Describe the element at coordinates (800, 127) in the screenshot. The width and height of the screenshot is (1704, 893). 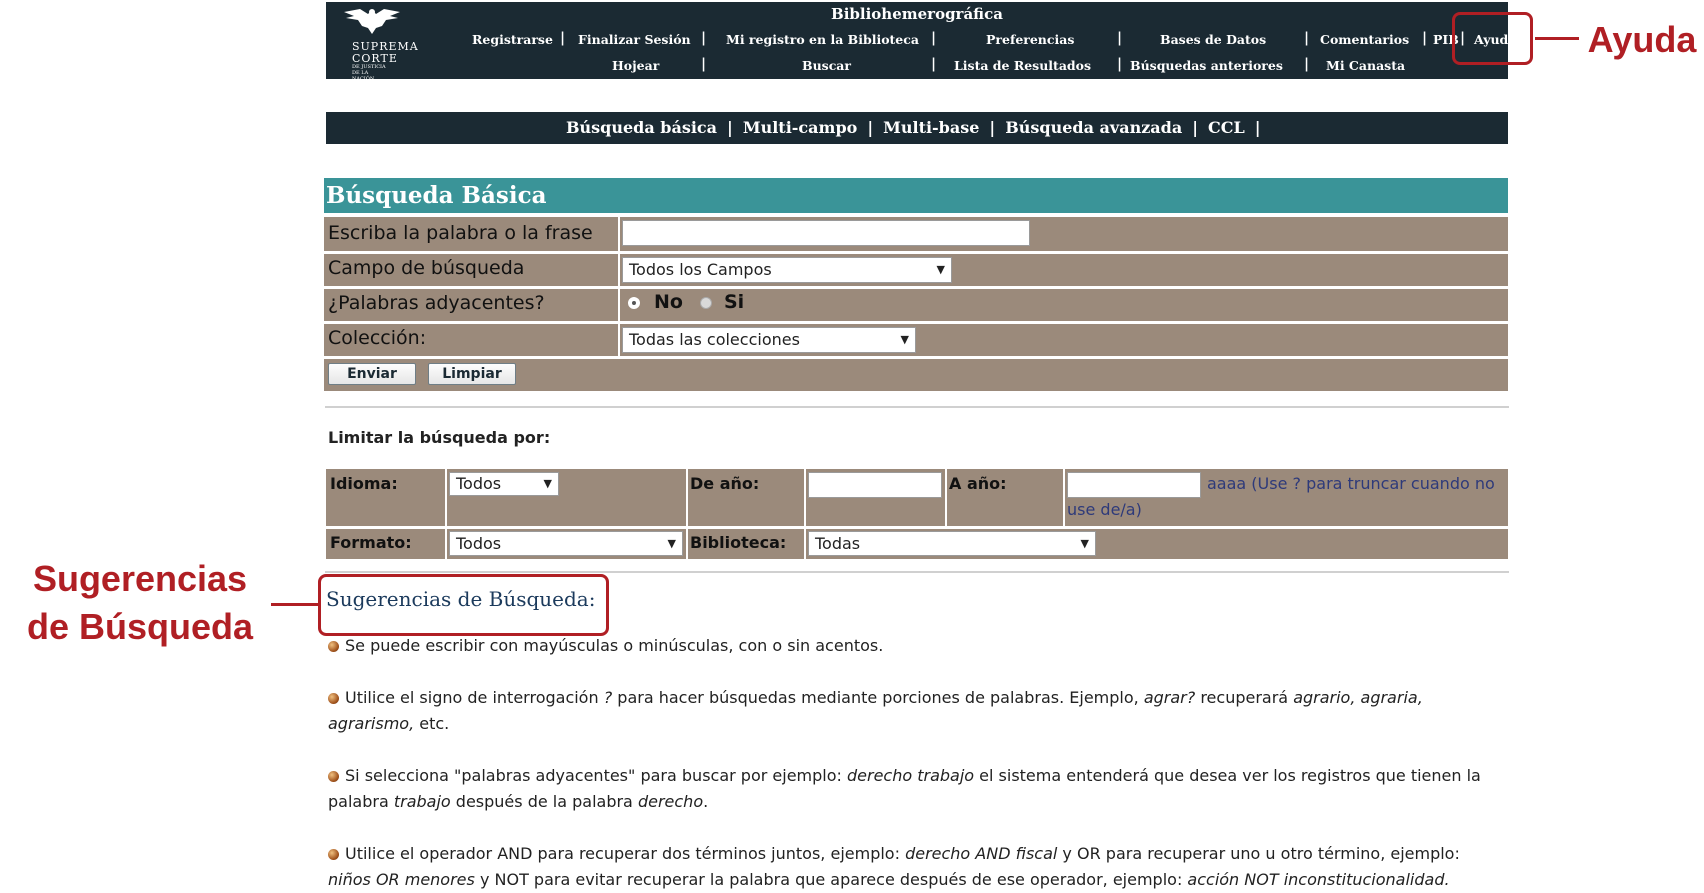
I see `tab-multi-campo: Multi-campo` at that location.